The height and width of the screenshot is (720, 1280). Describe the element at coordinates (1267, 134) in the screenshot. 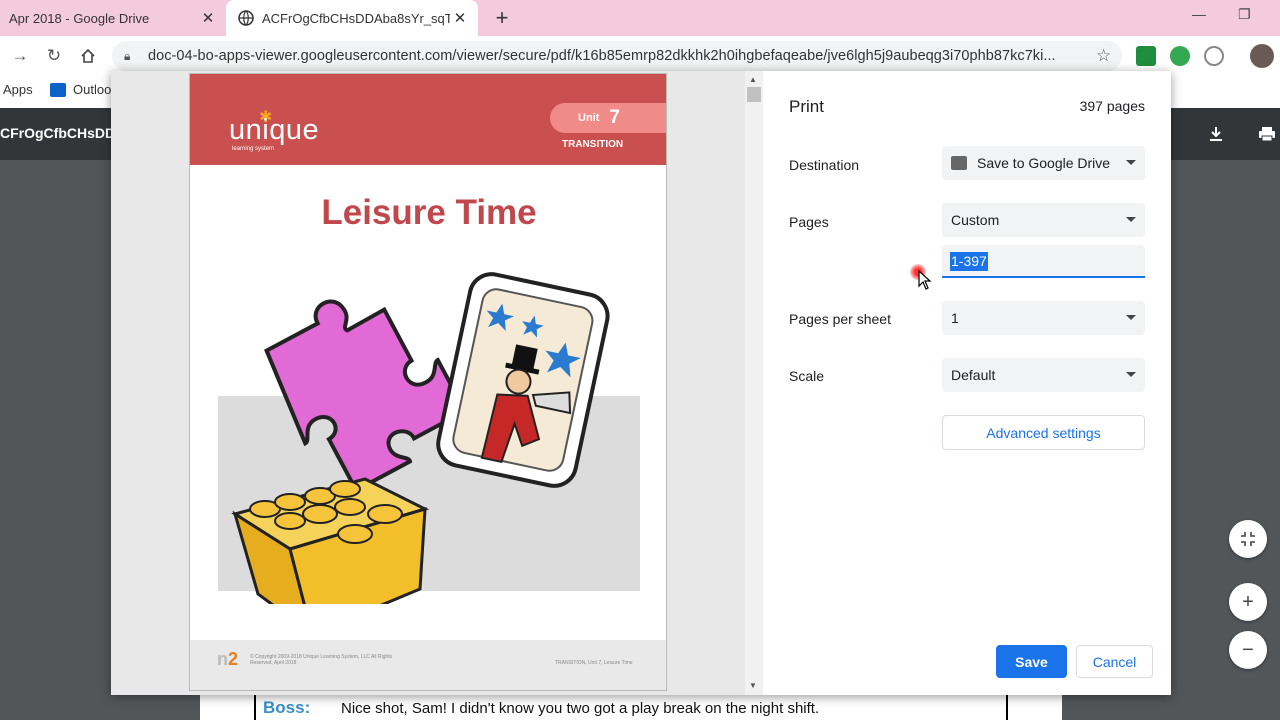

I see `print-icon` at that location.